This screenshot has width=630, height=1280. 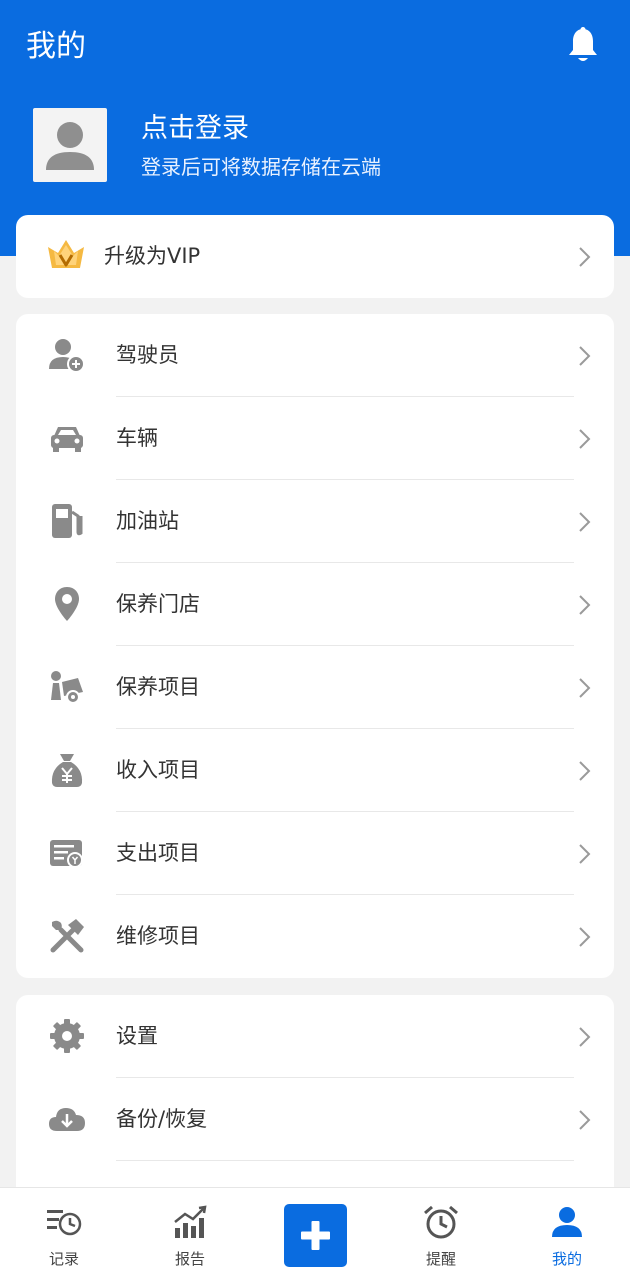 I want to click on menu-item-maintenance-shop: 保养门店, so click(x=315, y=604).